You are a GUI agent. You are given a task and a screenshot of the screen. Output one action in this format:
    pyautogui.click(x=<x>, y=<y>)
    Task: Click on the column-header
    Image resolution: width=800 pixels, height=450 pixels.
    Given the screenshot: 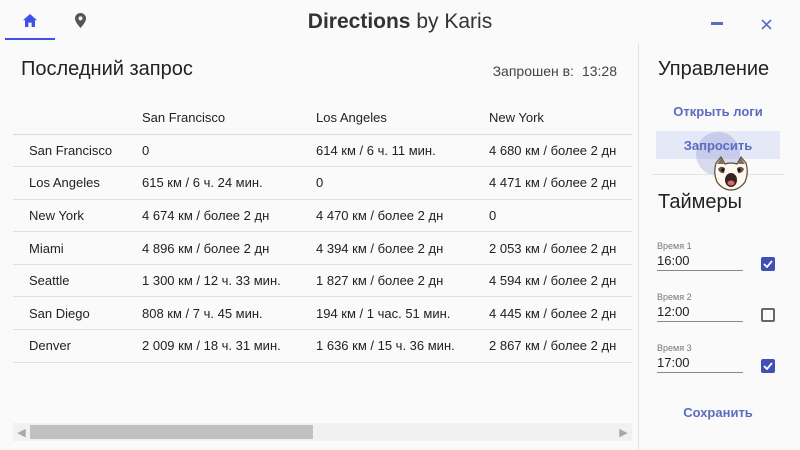 What is the action you would take?
    pyautogui.click(x=77, y=118)
    